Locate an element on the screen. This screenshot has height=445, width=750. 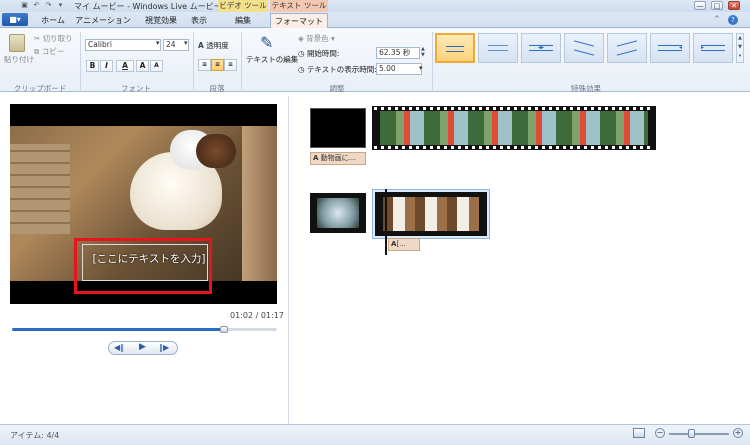
font-size-dropdown-icon: ▾ is located at coordinates (186, 43).